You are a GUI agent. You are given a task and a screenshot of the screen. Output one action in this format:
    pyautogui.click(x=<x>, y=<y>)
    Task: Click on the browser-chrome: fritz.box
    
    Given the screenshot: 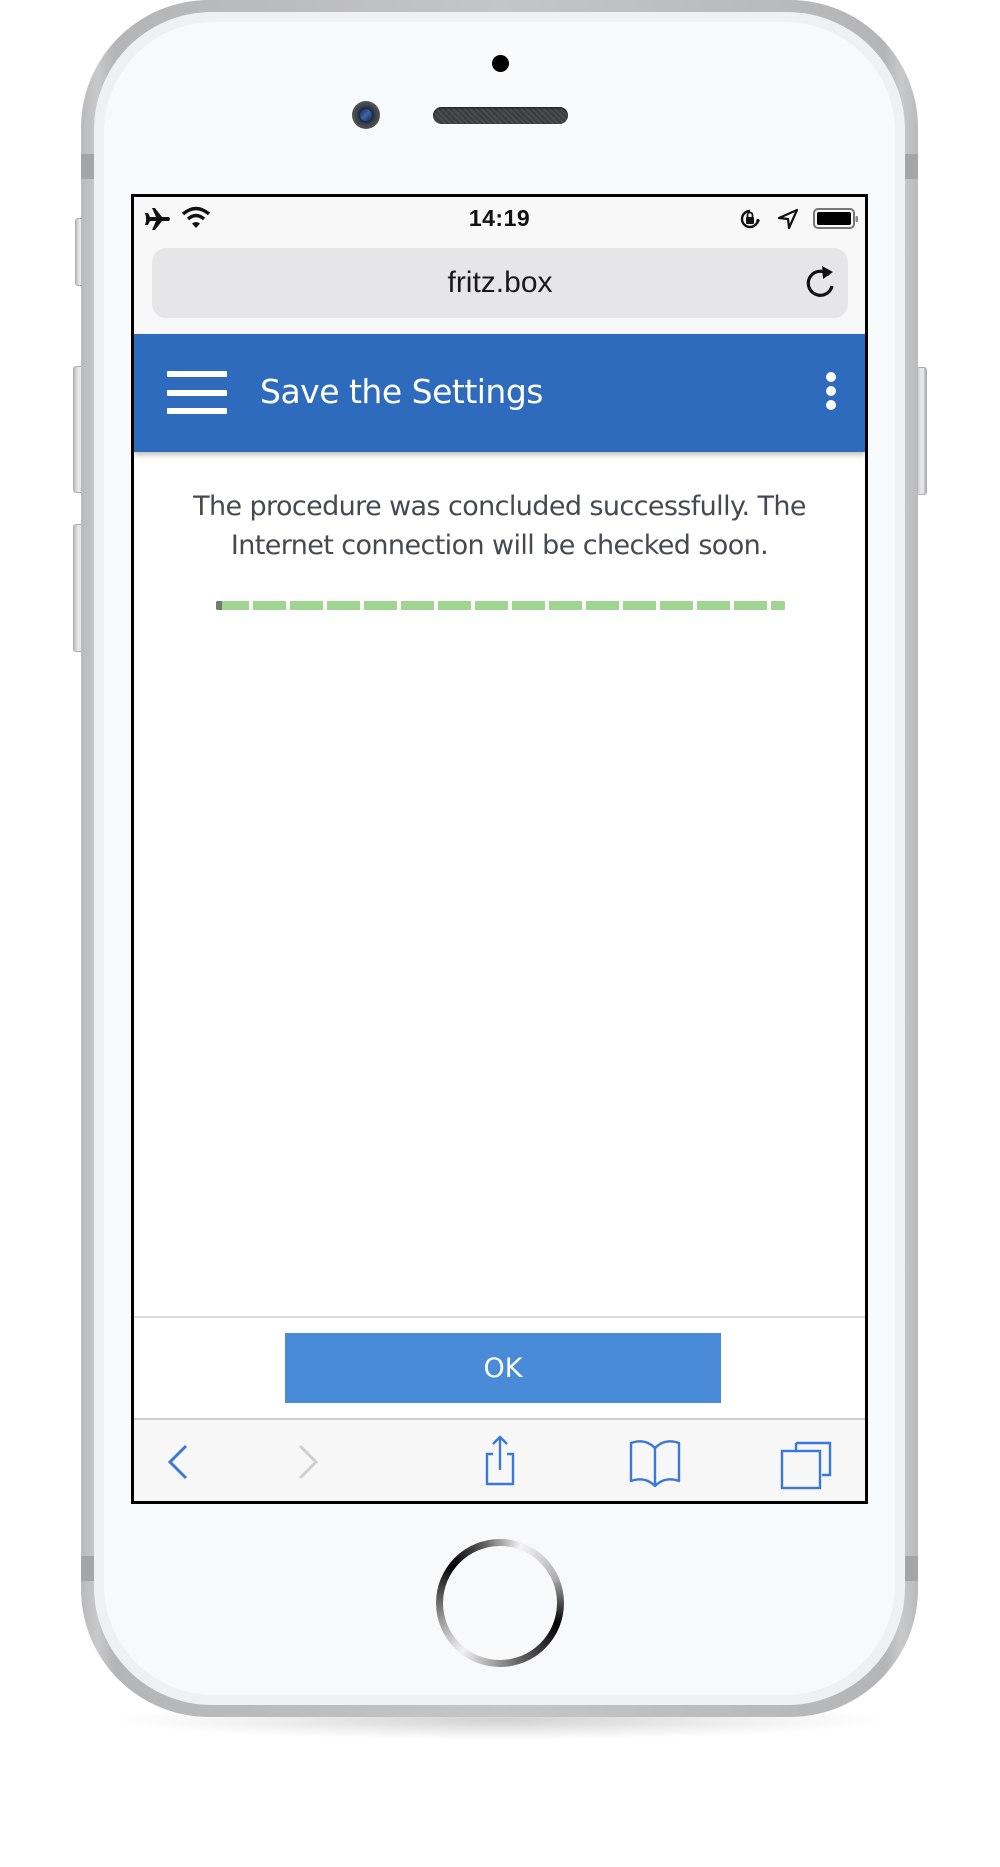 What is the action you would take?
    pyautogui.click(x=499, y=288)
    